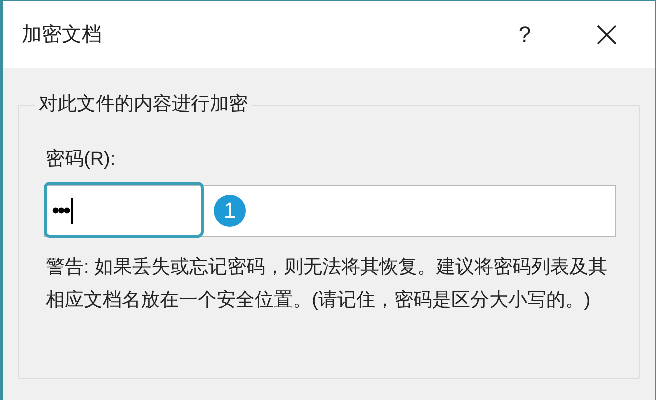  I want to click on close-icon, so click(607, 35).